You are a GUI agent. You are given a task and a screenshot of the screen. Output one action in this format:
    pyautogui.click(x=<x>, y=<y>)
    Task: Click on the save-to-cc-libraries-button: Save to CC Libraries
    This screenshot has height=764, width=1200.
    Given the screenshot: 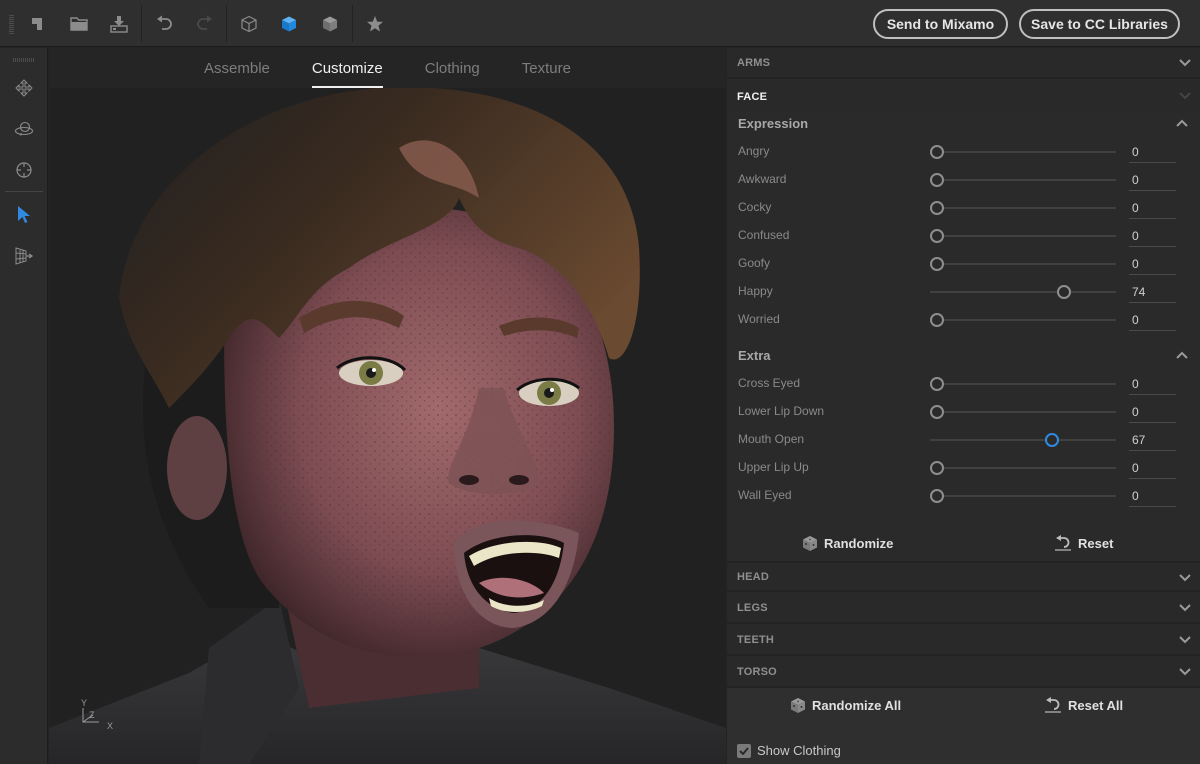 What is the action you would take?
    pyautogui.click(x=1099, y=24)
    